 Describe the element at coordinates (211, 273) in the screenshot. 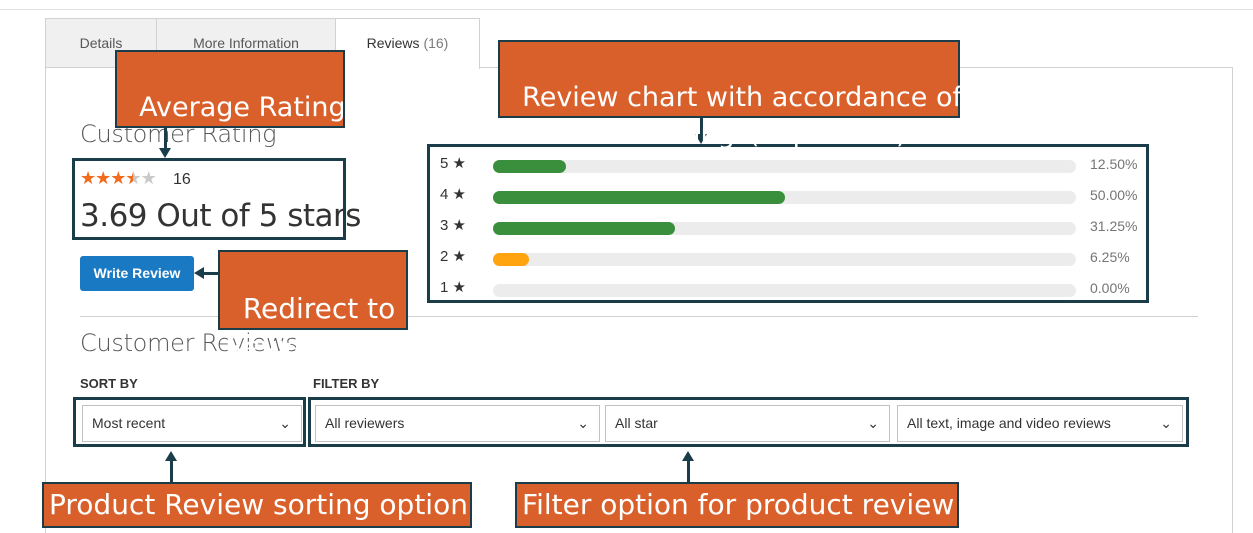

I see `arrow-redirect` at that location.